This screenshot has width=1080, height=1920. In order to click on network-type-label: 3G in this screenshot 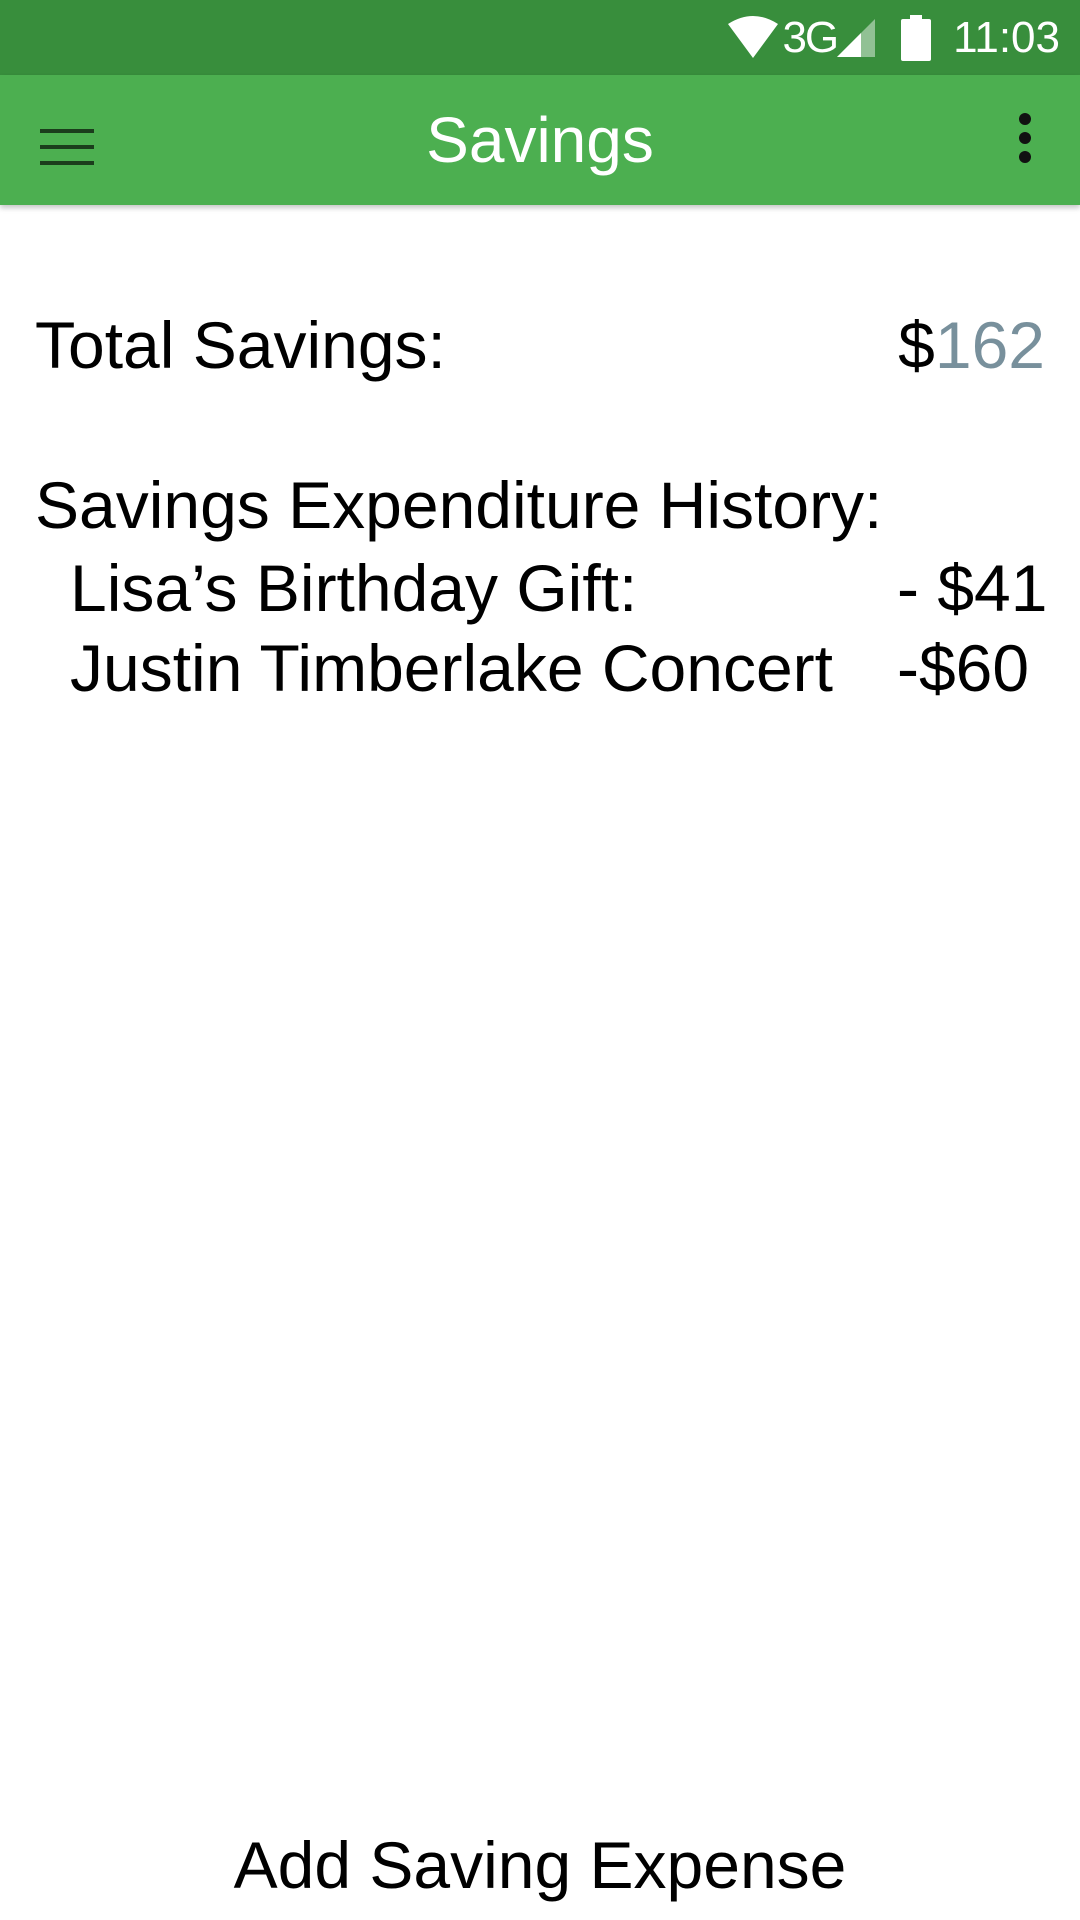, I will do `click(810, 37)`.